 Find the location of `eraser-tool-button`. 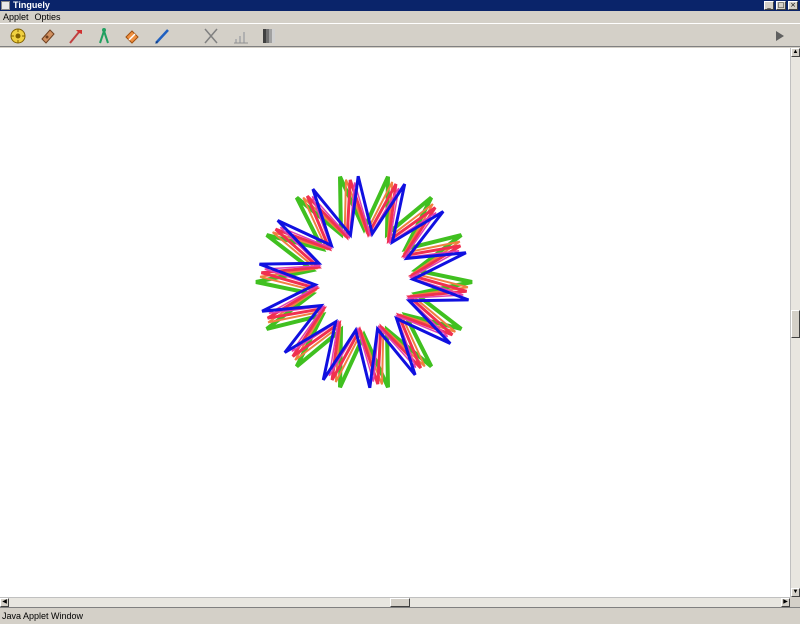

eraser-tool-button is located at coordinates (132, 36).